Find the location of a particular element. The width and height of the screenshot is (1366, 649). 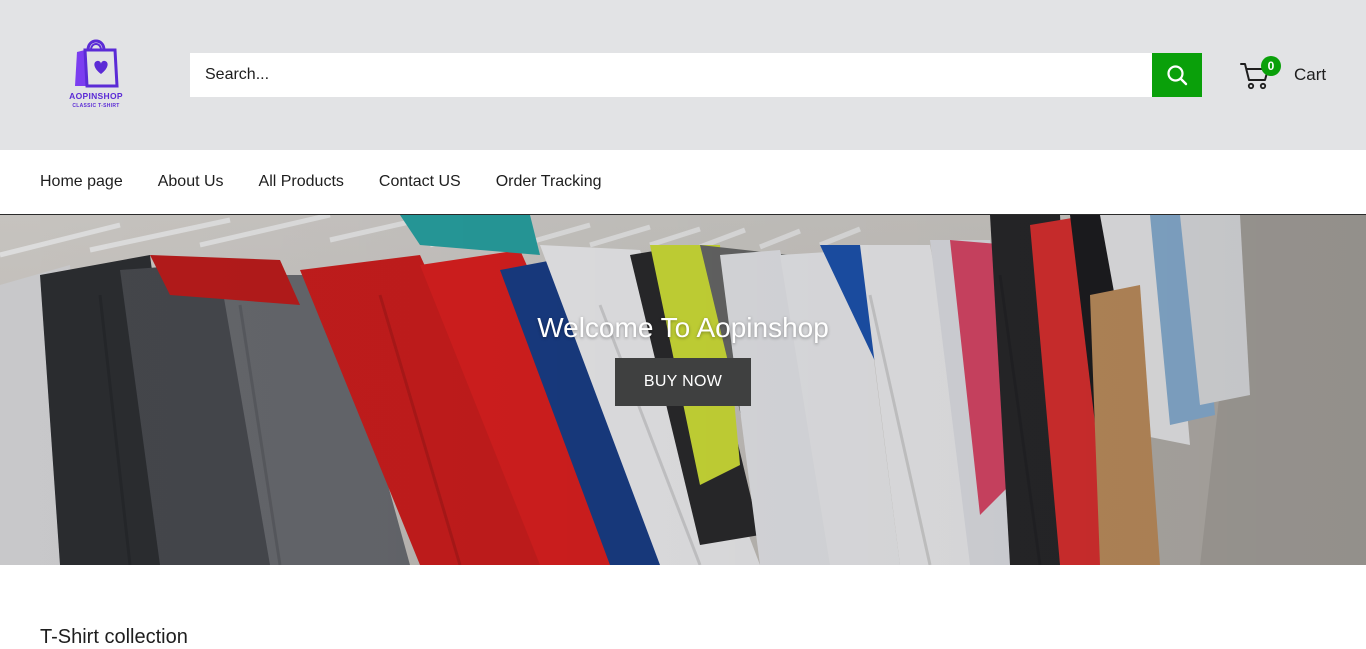

buy-now-button: BUY NOW is located at coordinates (683, 382).